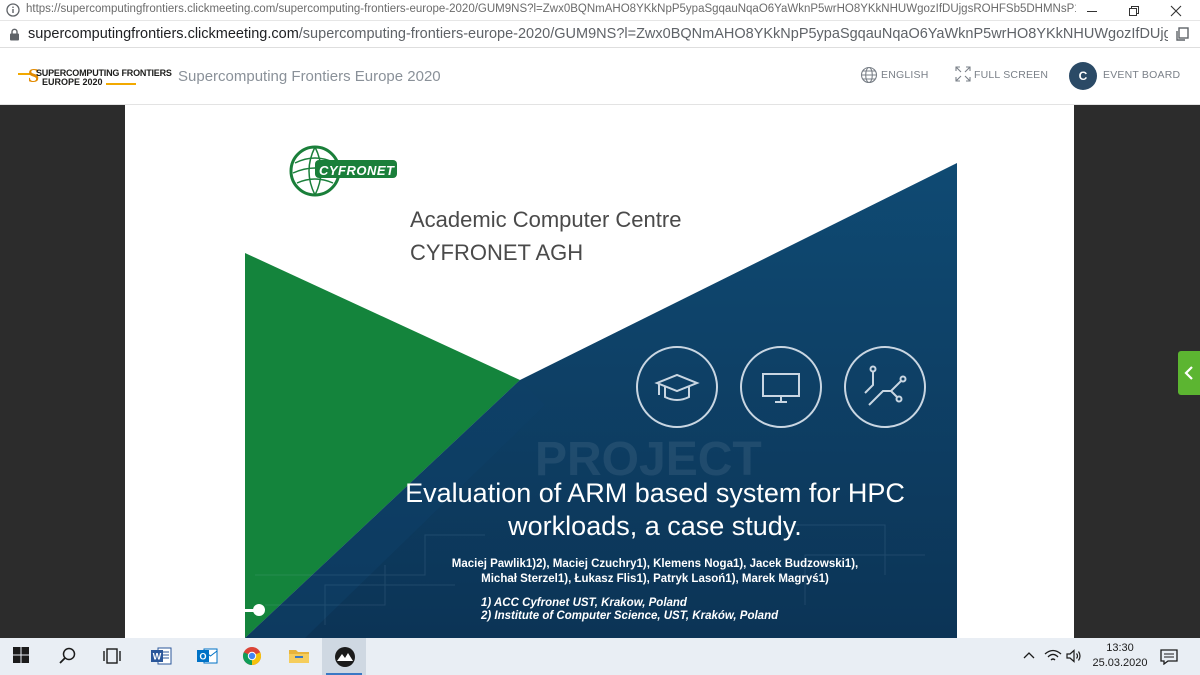 The image size is (1200, 675). I want to click on taskbar-outlook: O, so click(206, 656).